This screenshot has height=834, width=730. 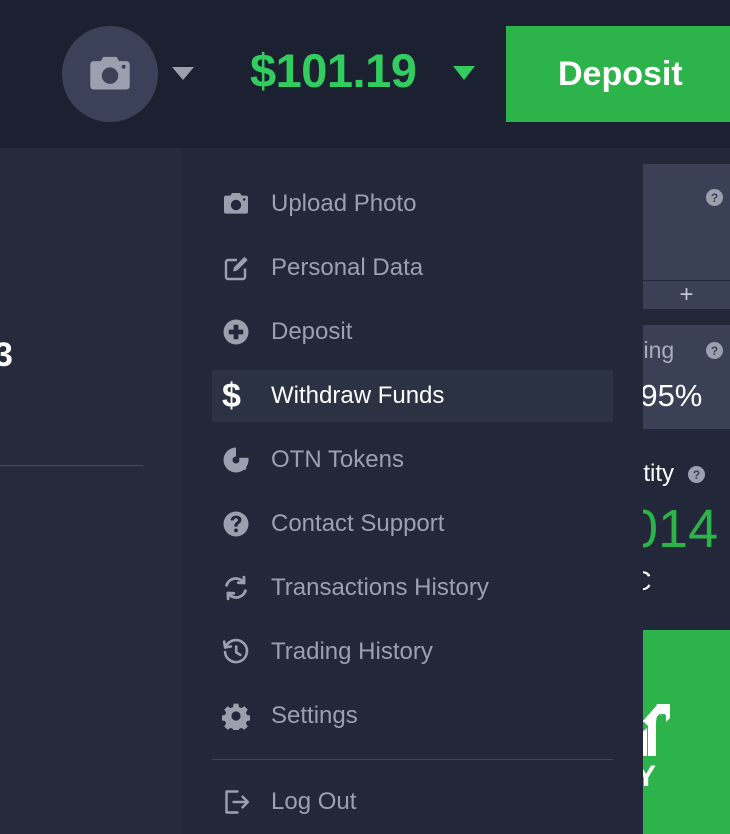 I want to click on menu-item-label: Personal Data, so click(x=347, y=267).